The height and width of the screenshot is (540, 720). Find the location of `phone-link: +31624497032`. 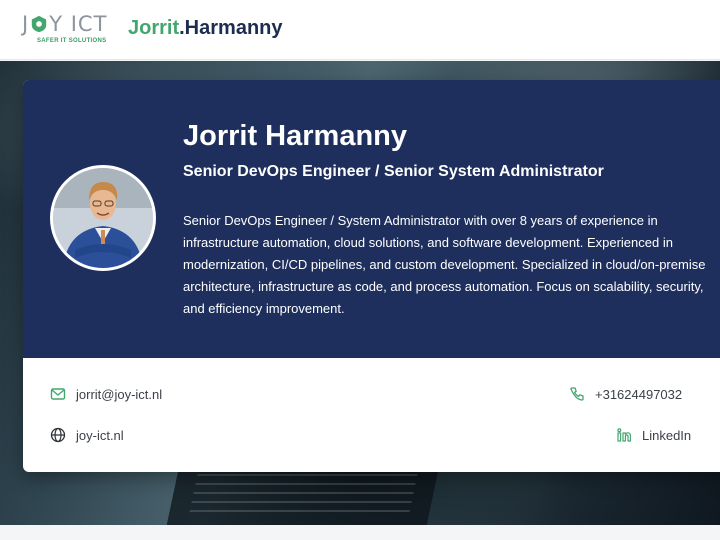

phone-link: +31624497032 is located at coordinates (625, 394).